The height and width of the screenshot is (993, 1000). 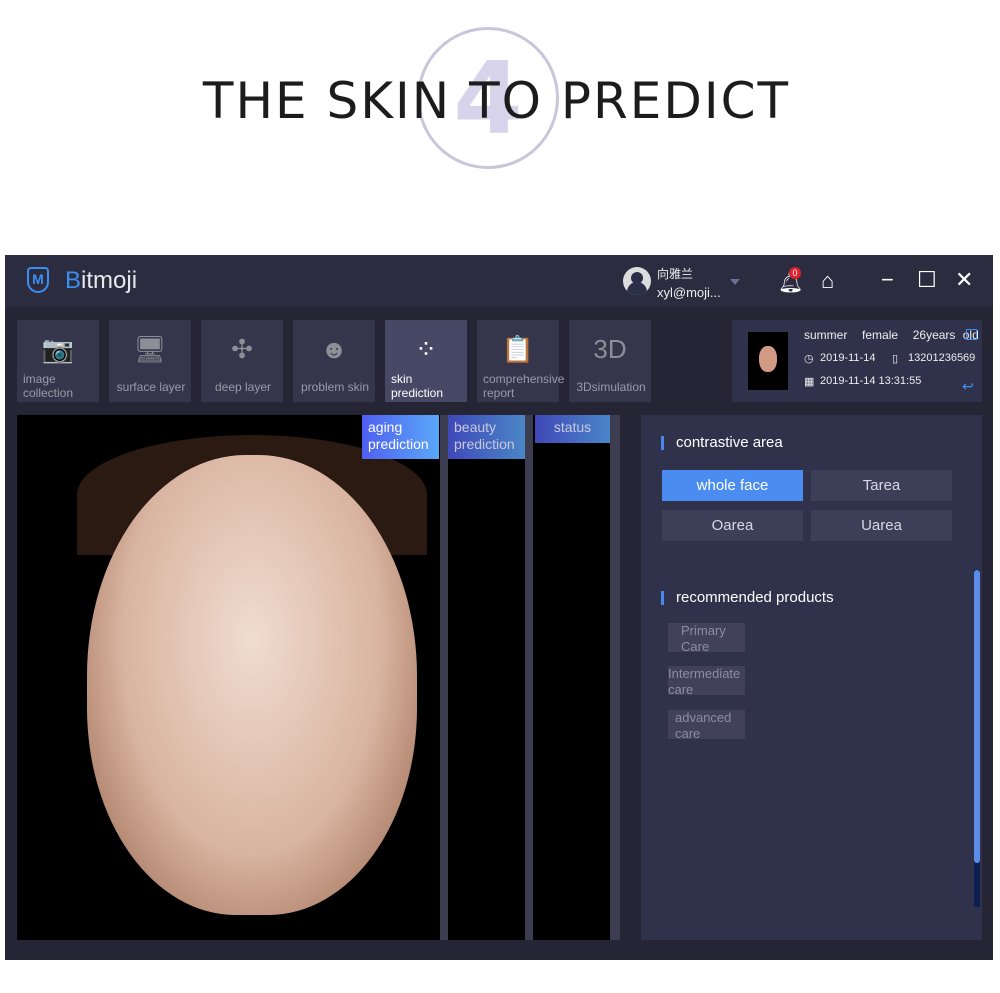 I want to click on calendar-icon: ▦, so click(x=809, y=382).